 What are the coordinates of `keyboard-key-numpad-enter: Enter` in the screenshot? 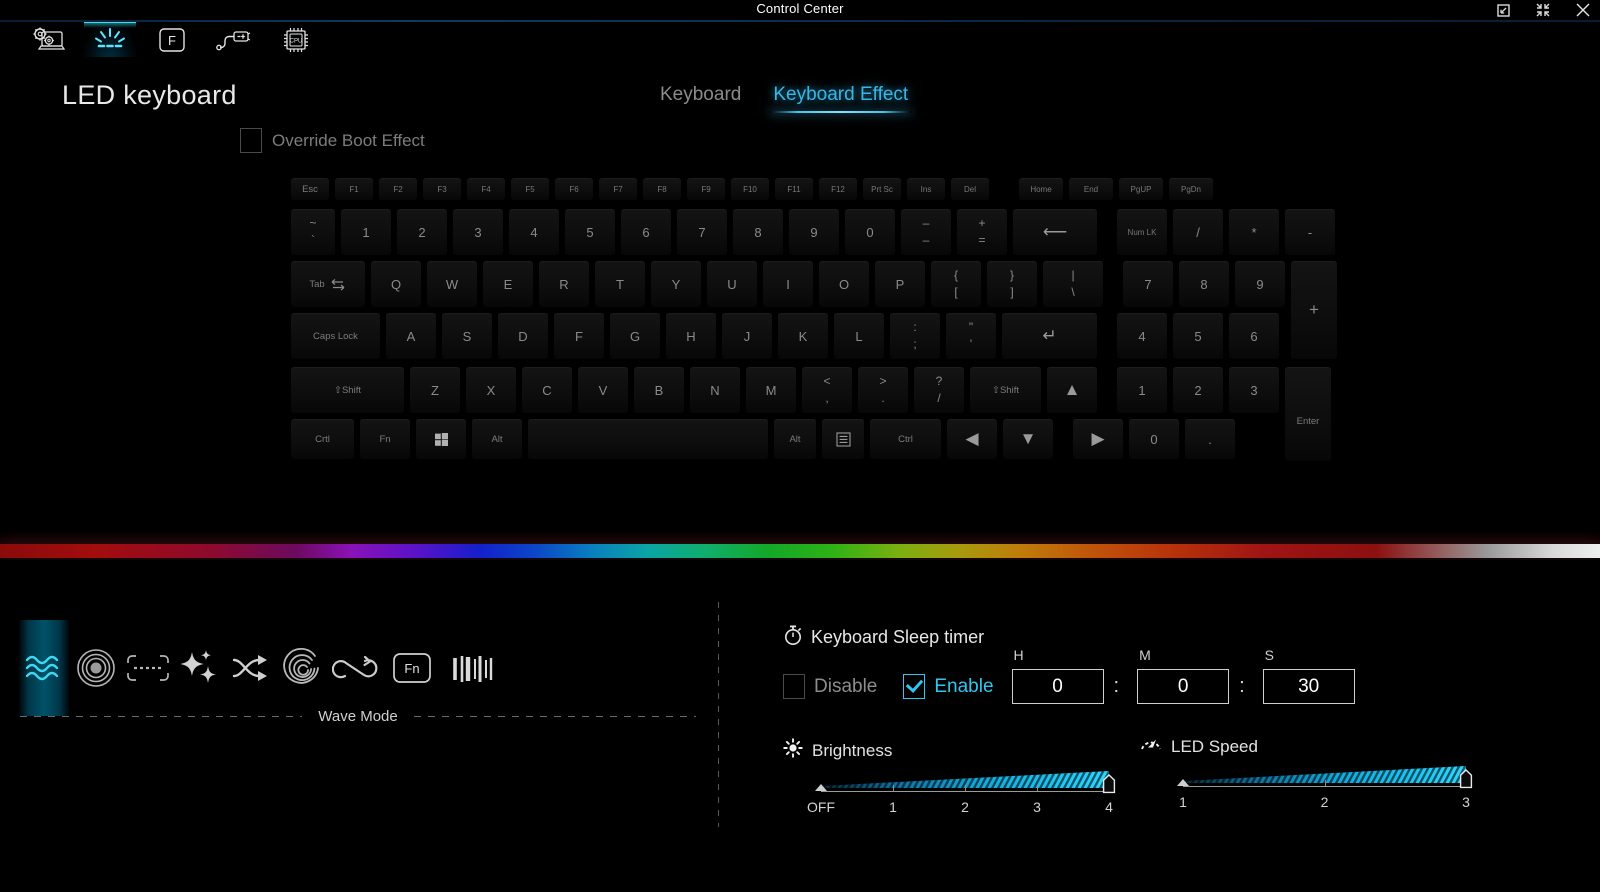 It's located at (1308, 414).